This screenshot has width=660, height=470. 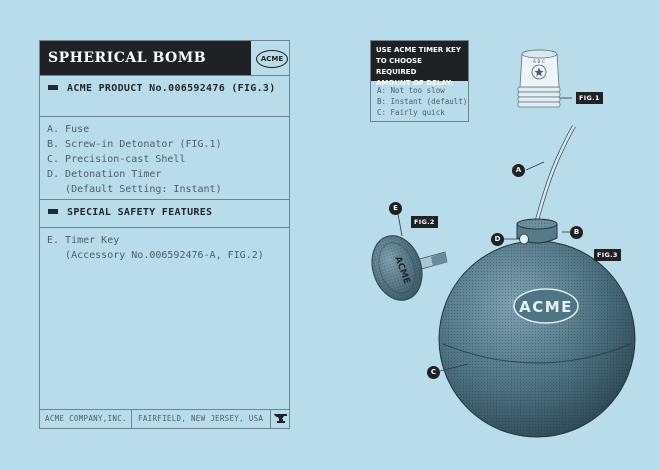 I want to click on callout-c: C, so click(x=433, y=372).